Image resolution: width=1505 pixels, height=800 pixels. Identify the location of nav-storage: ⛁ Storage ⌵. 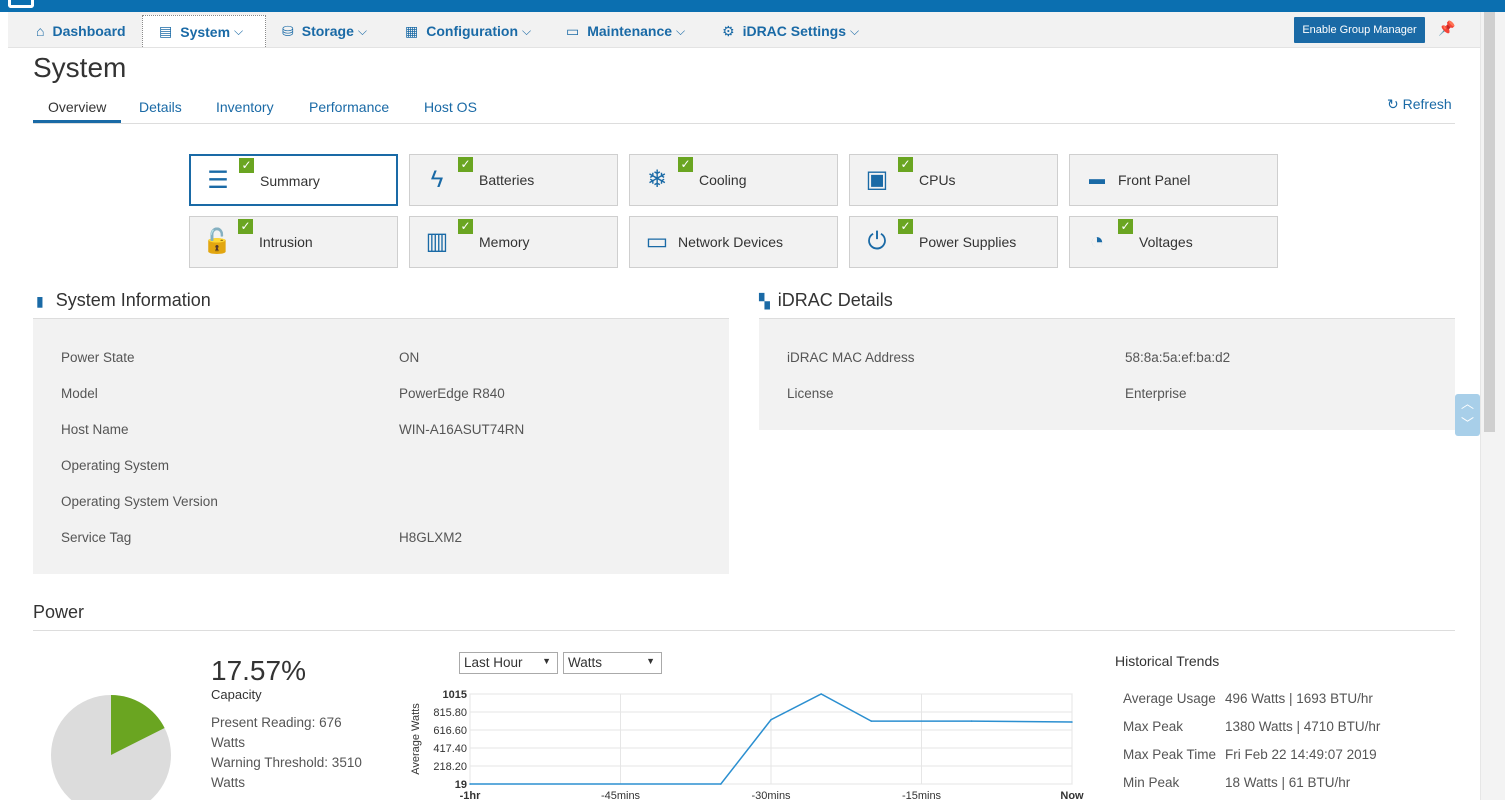
(324, 31).